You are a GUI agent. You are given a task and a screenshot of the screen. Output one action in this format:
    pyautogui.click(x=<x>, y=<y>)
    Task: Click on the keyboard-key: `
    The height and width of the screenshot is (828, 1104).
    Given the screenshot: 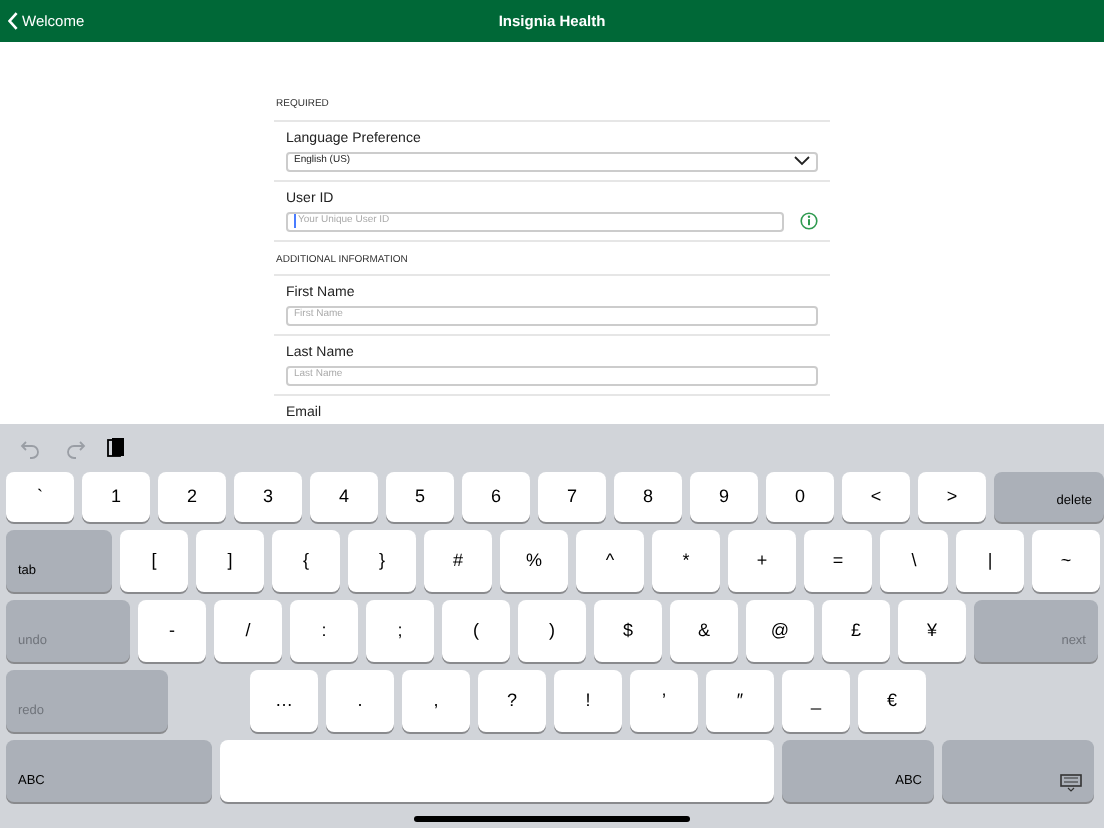 What is the action you would take?
    pyautogui.click(x=40, y=497)
    